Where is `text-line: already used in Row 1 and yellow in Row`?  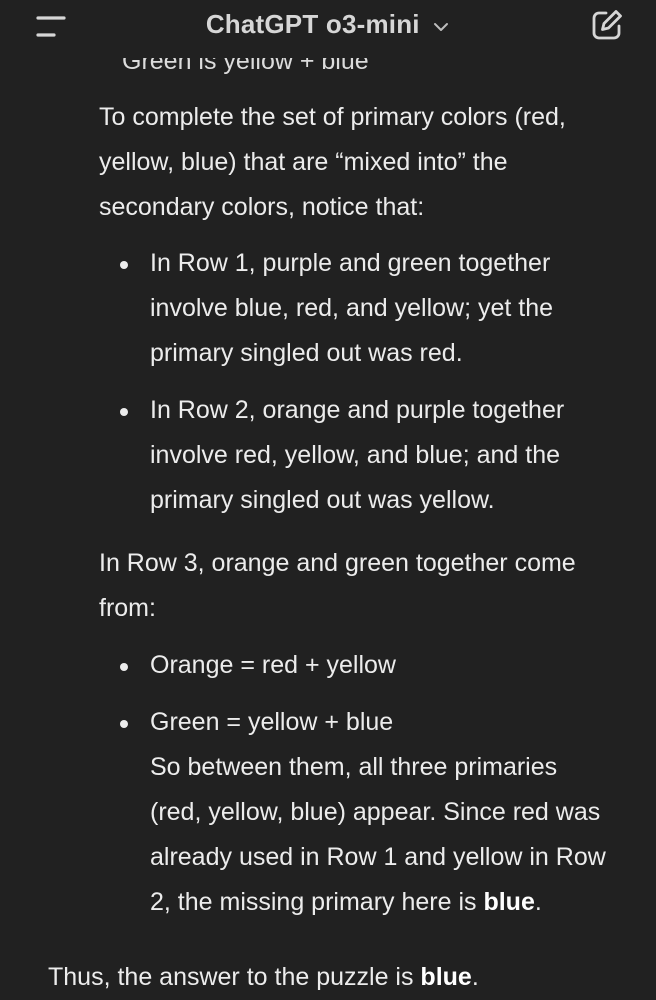 text-line: already used in Row 1 and yellow in Row is located at coordinates (378, 857).